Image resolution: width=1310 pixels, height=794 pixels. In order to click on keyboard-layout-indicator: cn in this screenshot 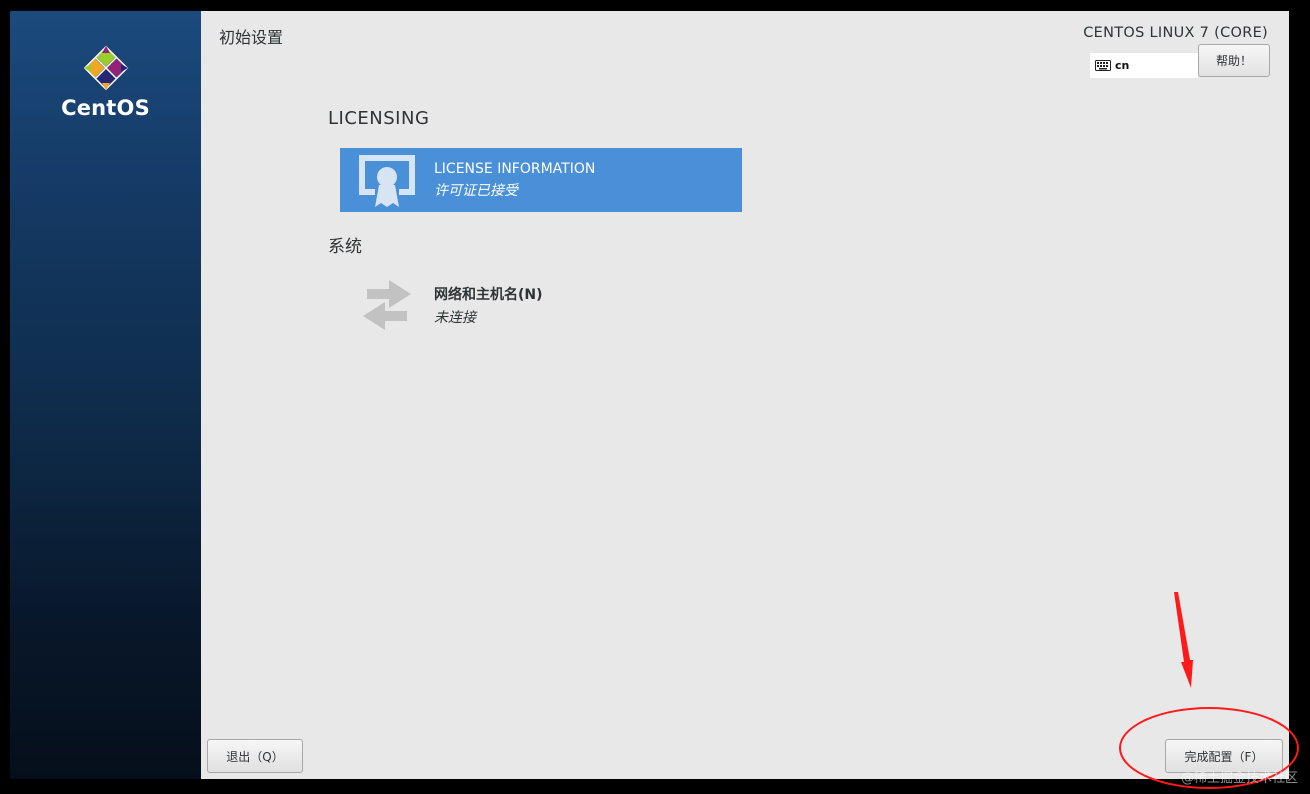, I will do `click(1144, 65)`.